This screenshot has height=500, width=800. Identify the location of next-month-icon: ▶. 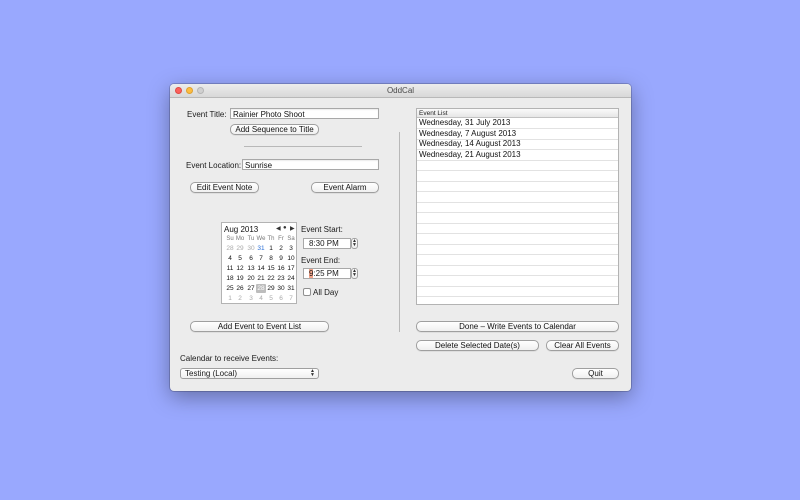
(292, 228).